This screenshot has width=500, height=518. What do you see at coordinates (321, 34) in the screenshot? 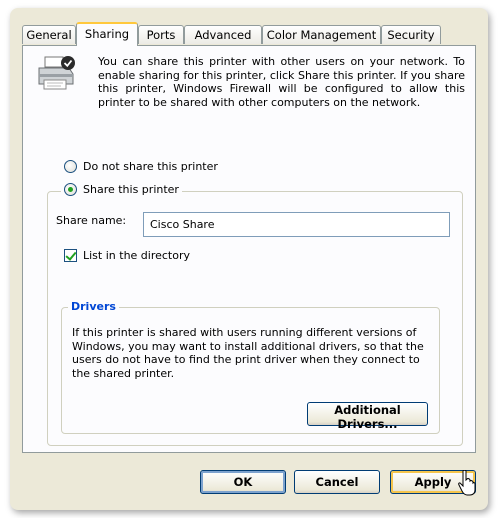
I see `tab-color-management: Color Management` at bounding box center [321, 34].